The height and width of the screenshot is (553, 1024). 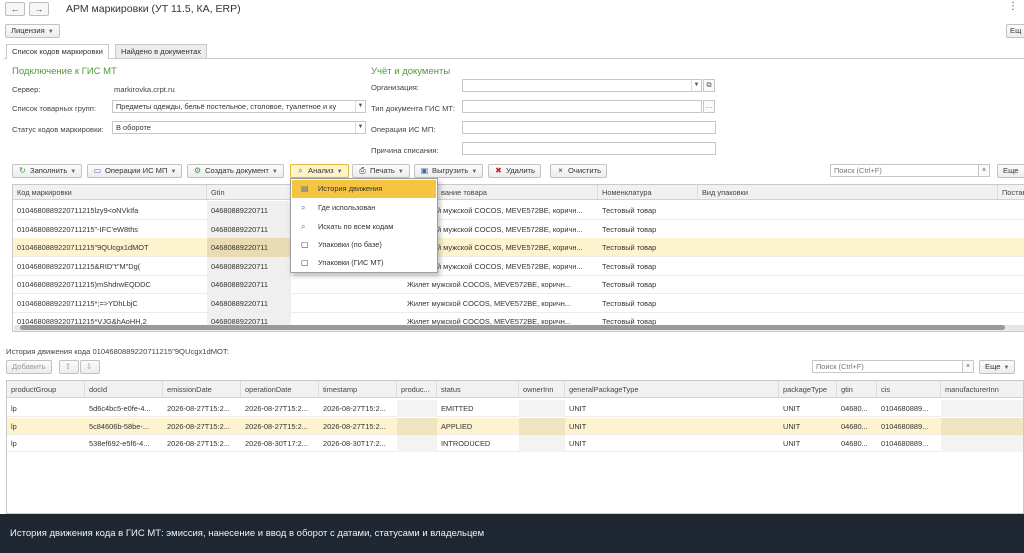 I want to click on col-header: gtin, so click(x=857, y=389).